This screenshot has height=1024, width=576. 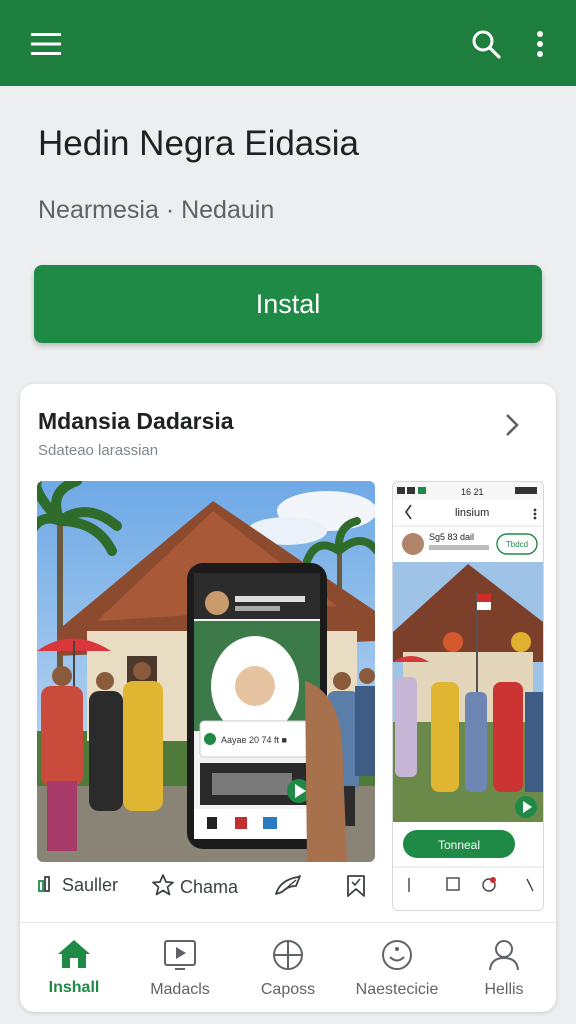 I want to click on action-share, so click(x=288, y=887).